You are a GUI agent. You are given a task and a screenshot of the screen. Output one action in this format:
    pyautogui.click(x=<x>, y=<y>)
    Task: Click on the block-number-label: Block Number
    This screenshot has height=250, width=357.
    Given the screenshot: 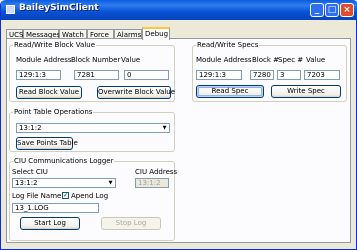 What is the action you would take?
    pyautogui.click(x=96, y=60)
    